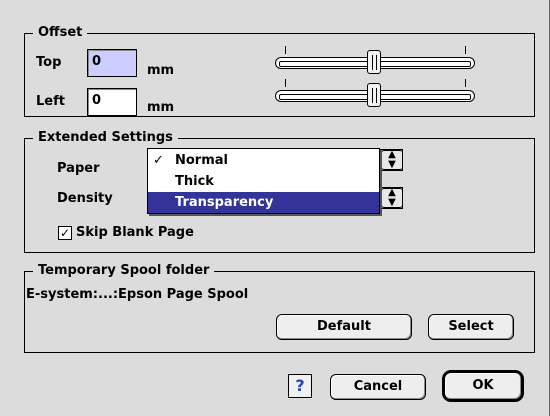 Image resolution: width=550 pixels, height=416 pixels. What do you see at coordinates (161, 70) in the screenshot?
I see `offset-top-unit: mm` at bounding box center [161, 70].